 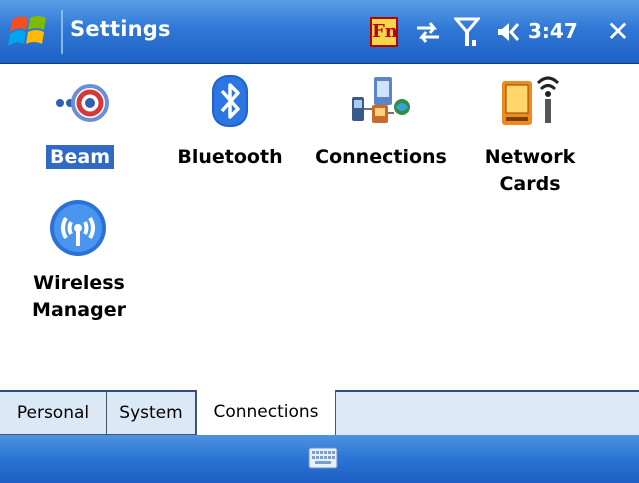 I want to click on keyboard-icon, so click(x=323, y=458).